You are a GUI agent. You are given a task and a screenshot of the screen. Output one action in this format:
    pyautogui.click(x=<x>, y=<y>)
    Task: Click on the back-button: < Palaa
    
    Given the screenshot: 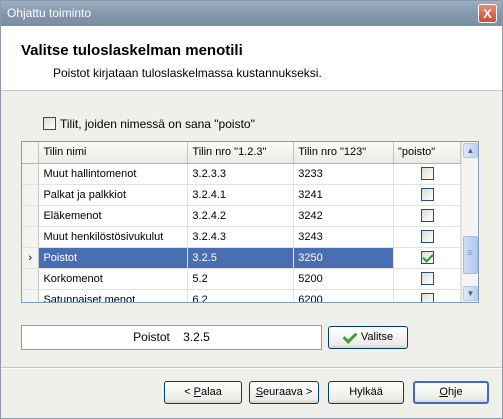 What is the action you would take?
    pyautogui.click(x=203, y=392)
    